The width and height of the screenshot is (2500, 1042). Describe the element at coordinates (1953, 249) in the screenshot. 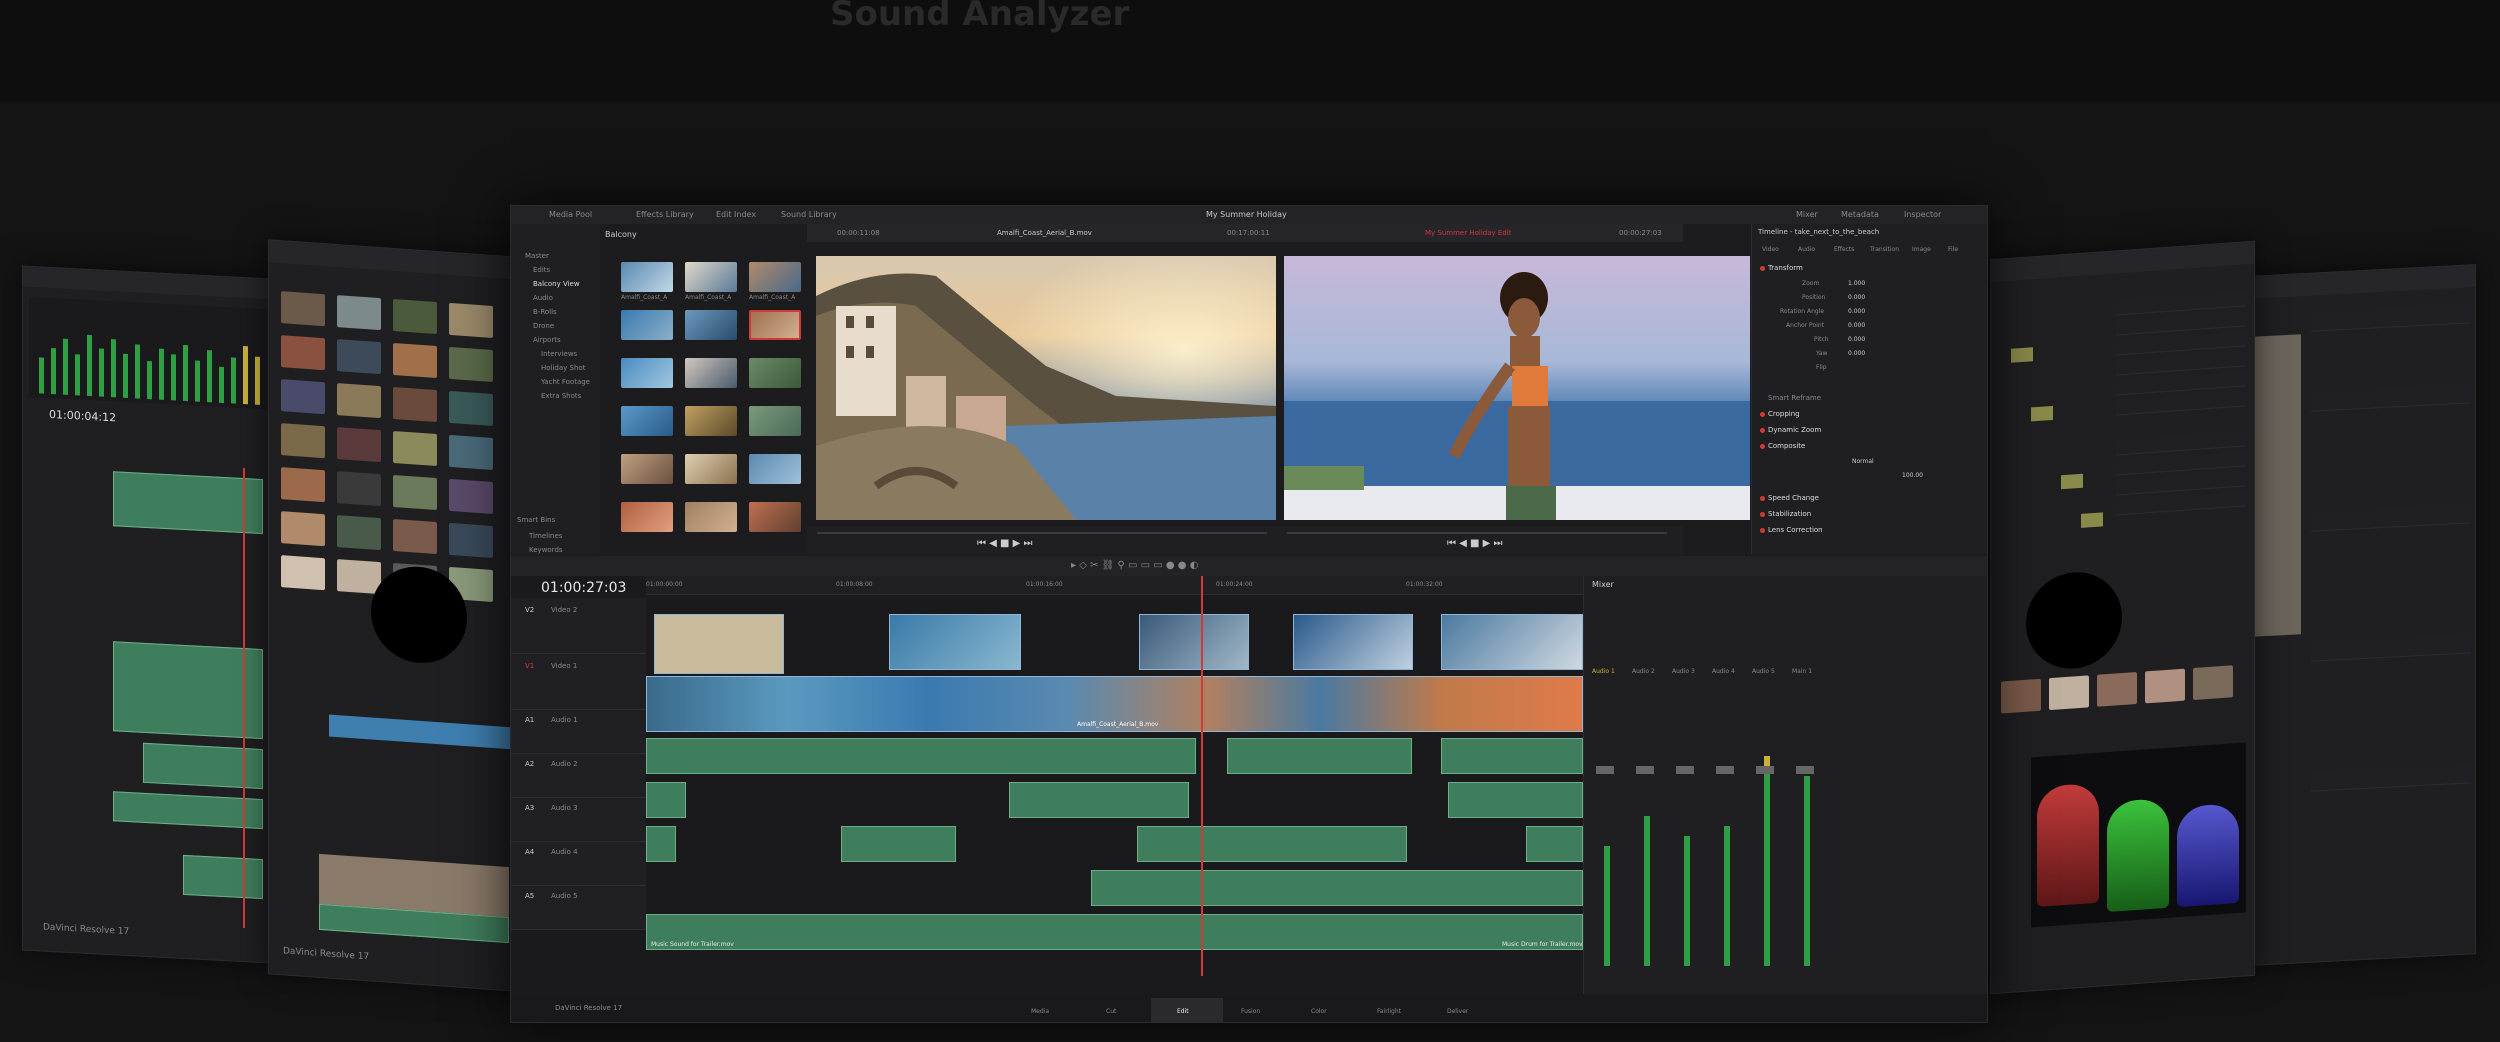

I see `inspector-tab-file: File` at that location.